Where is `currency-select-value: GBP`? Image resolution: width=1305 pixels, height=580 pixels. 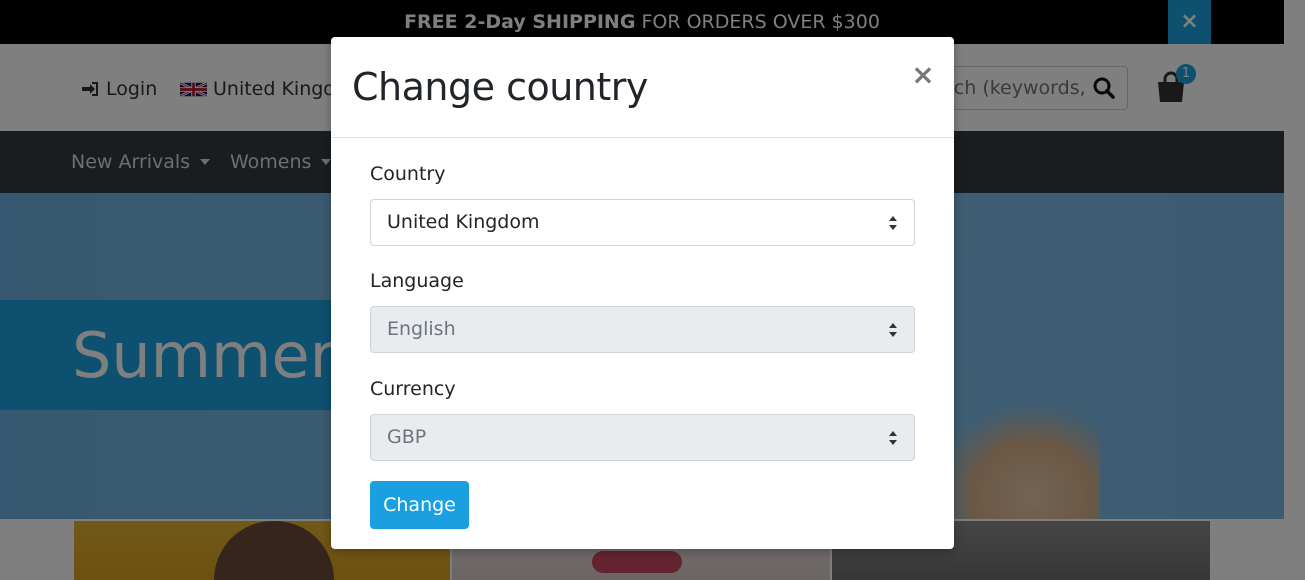 currency-select-value: GBP is located at coordinates (407, 437).